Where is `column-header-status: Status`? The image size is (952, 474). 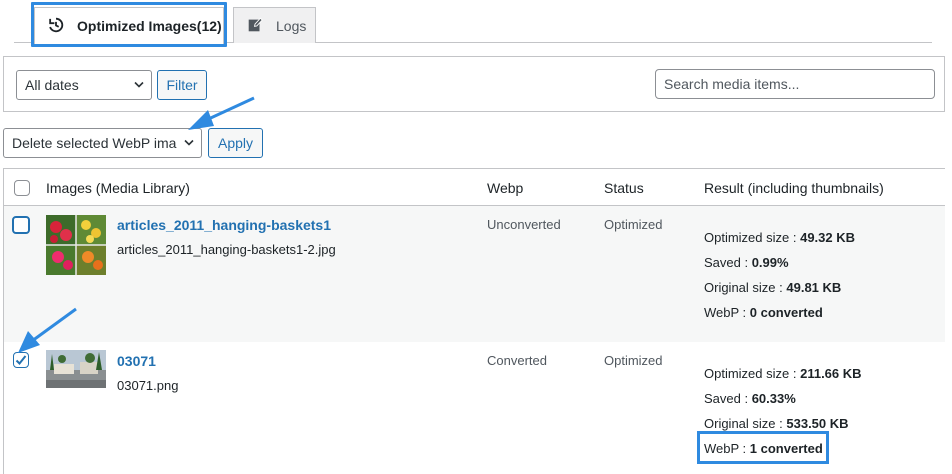 column-header-status: Status is located at coordinates (624, 188).